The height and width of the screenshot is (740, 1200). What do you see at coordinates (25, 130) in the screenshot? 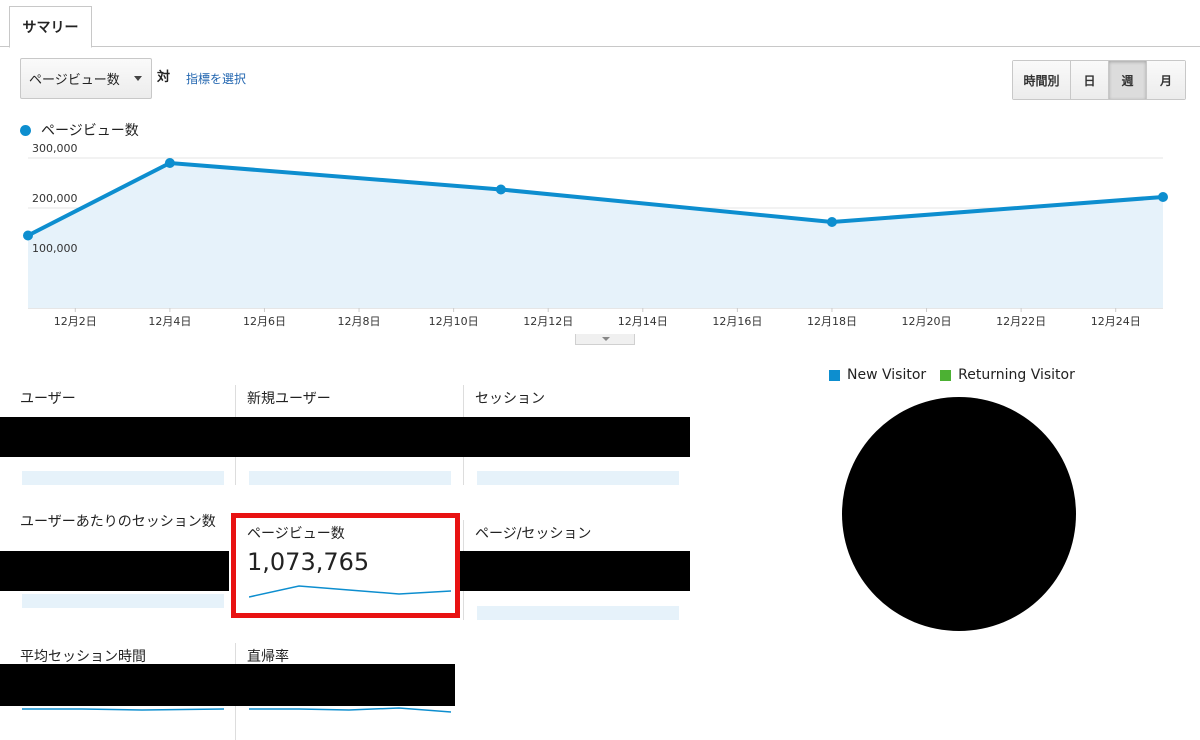
I see `legend-dot-icon` at bounding box center [25, 130].